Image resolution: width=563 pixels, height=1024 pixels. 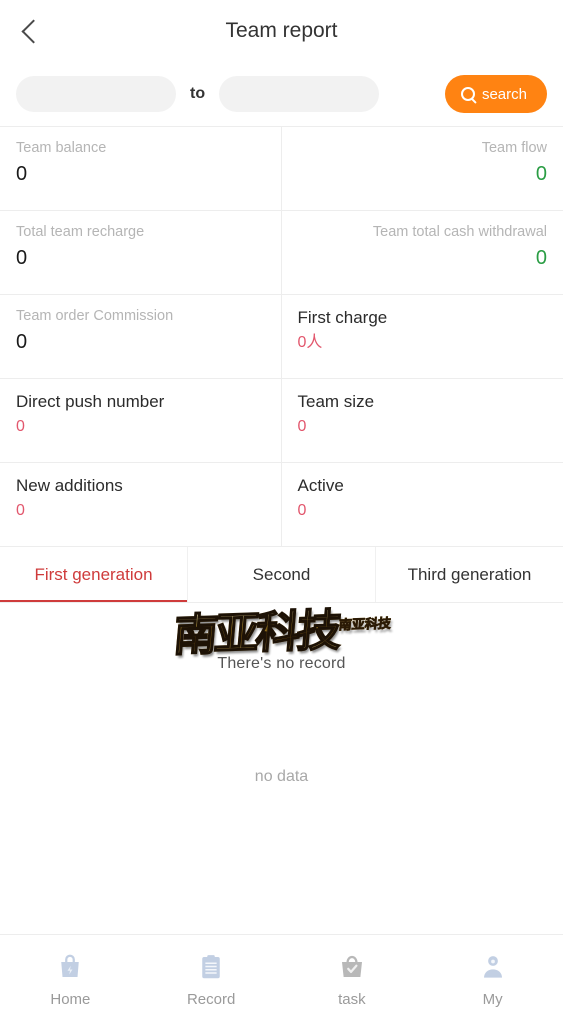 I want to click on tab-label: Second, so click(x=281, y=574).